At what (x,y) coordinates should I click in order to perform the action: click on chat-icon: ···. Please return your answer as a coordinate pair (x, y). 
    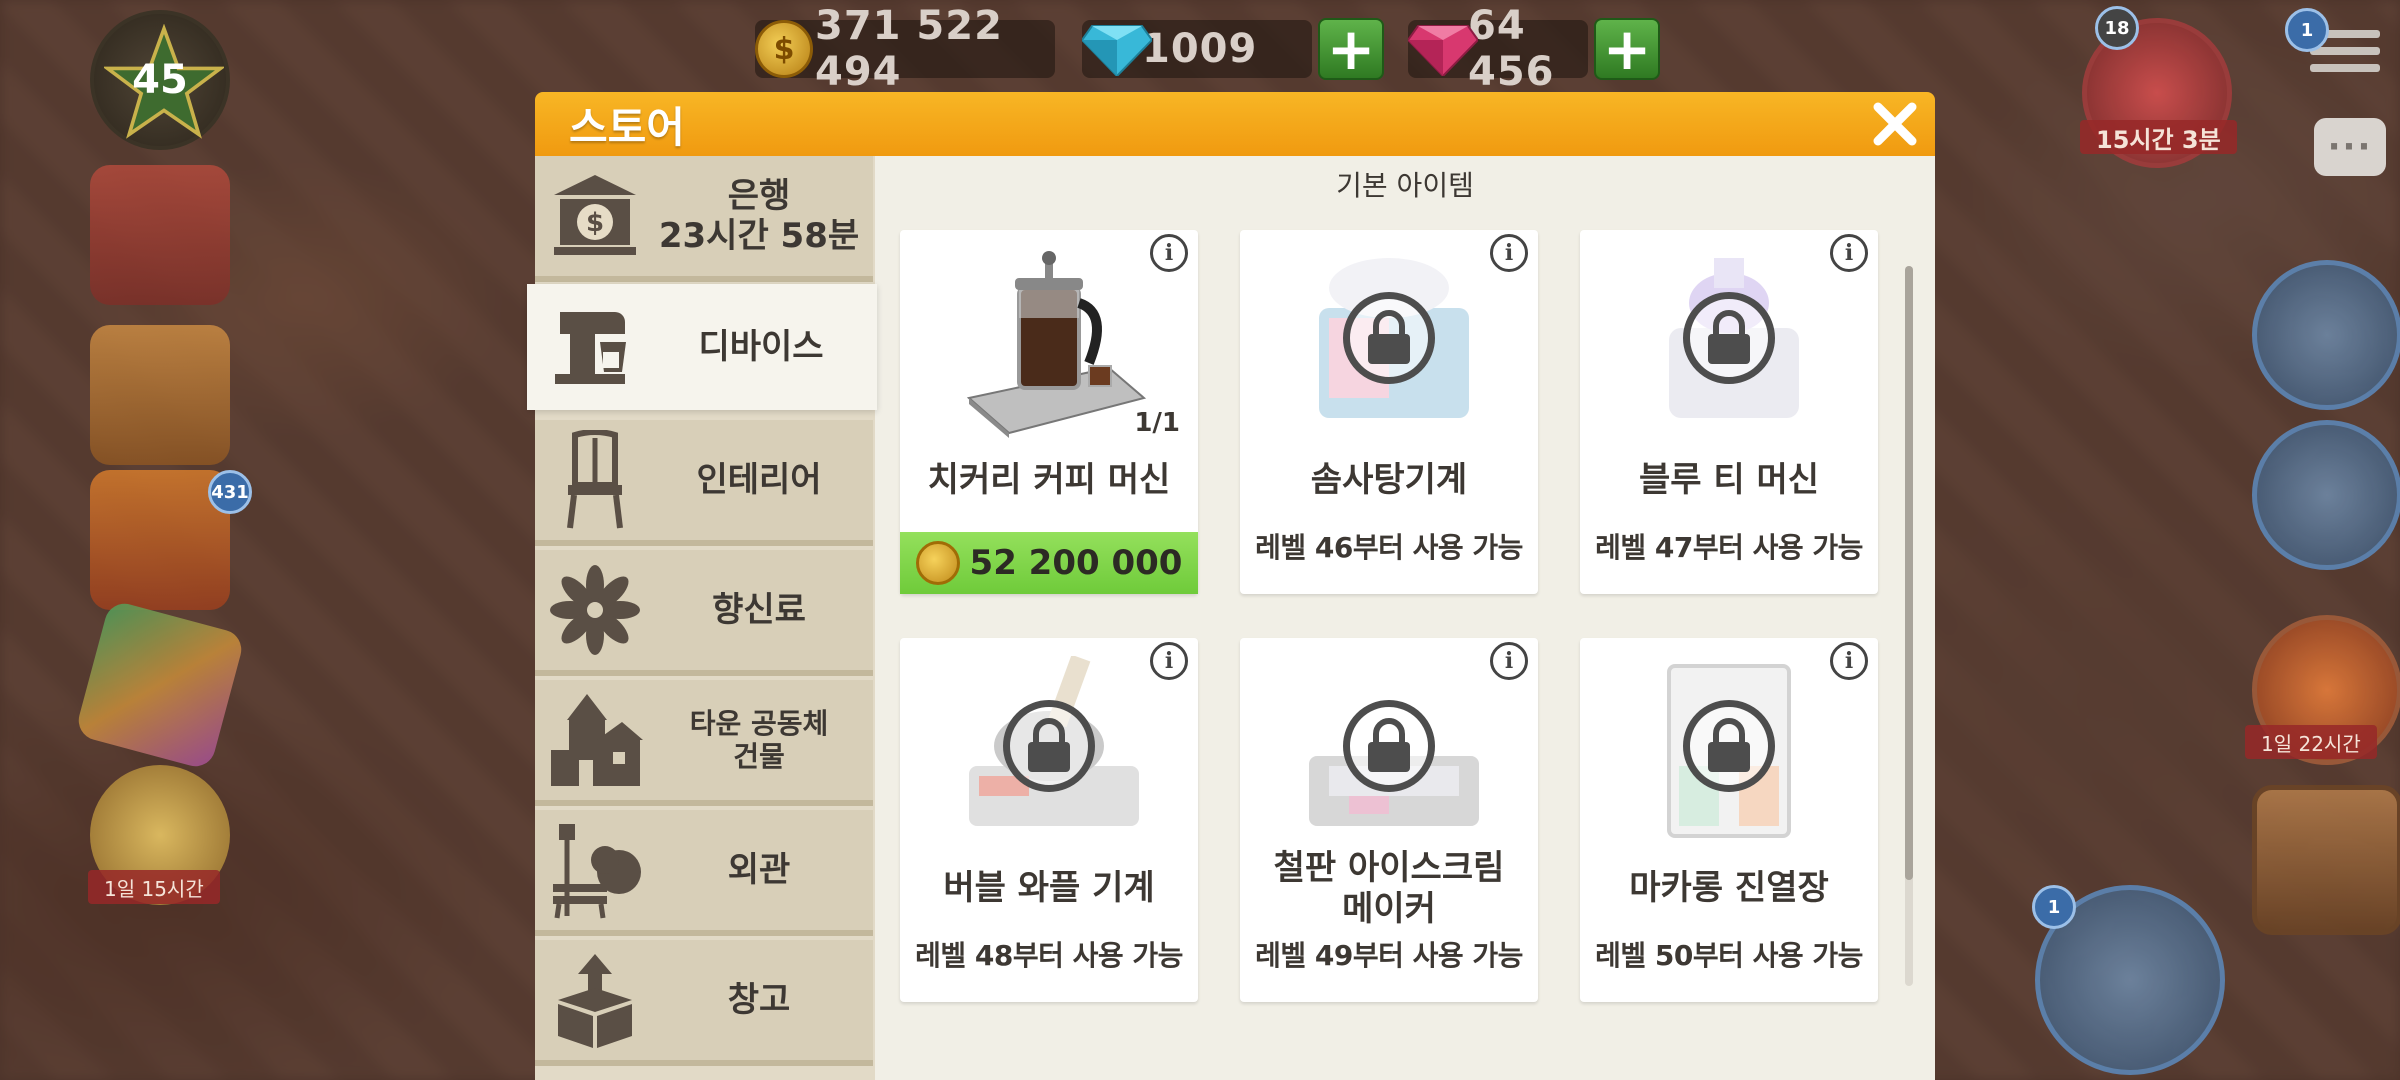
    Looking at the image, I should click on (2350, 147).